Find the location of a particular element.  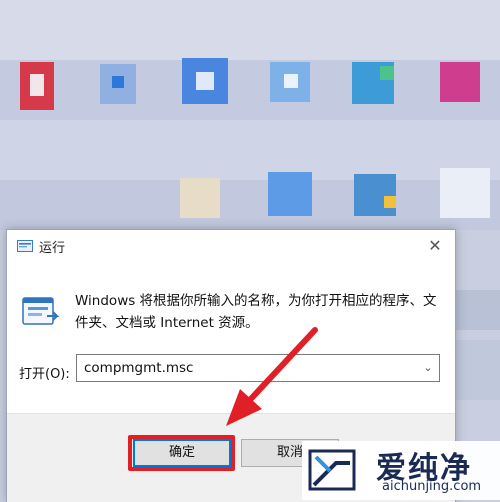

open-label: 打开(O): is located at coordinates (44, 374).